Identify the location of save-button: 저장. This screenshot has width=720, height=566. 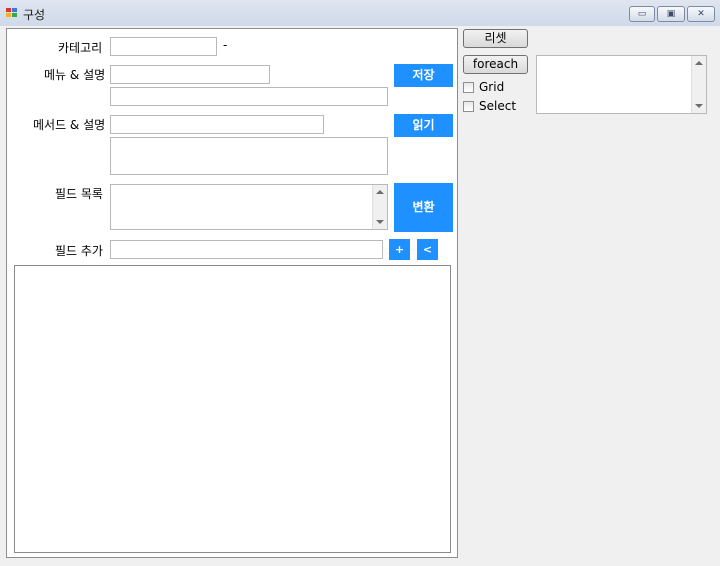
(423, 75).